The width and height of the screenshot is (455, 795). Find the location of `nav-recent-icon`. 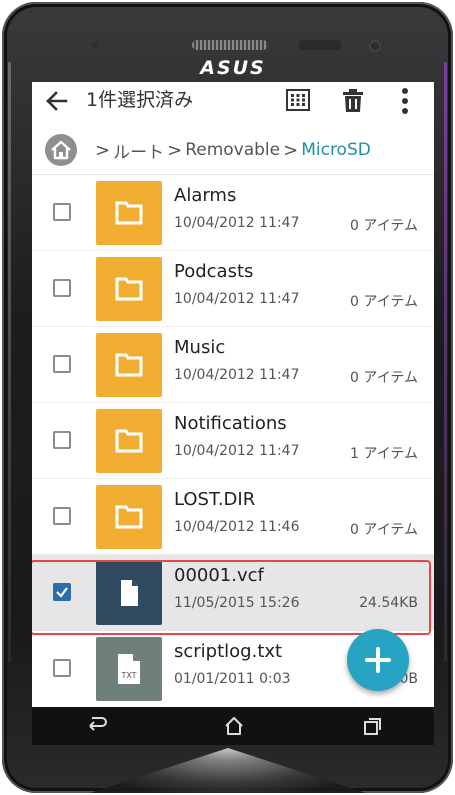

nav-recent-icon is located at coordinates (372, 726).